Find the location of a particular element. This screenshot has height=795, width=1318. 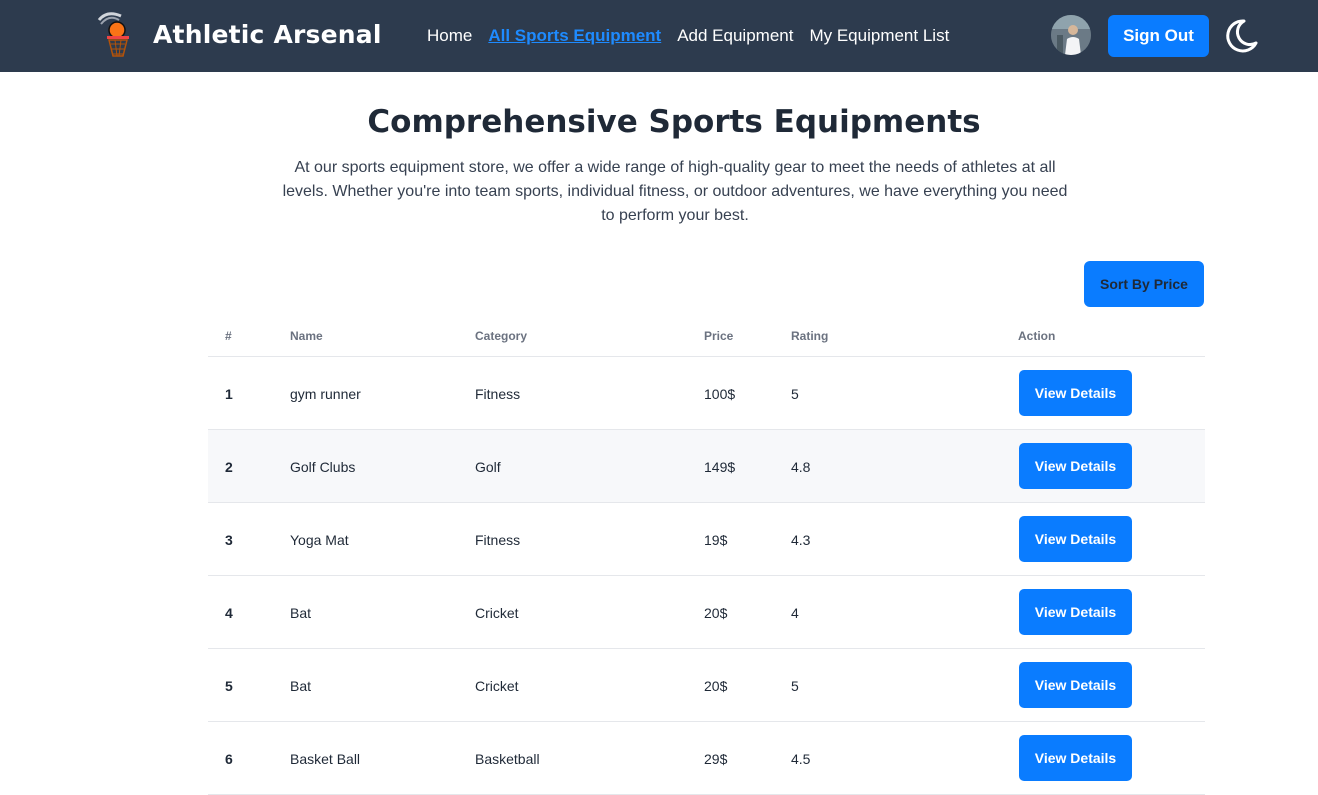

header-price: Price is located at coordinates (719, 336).